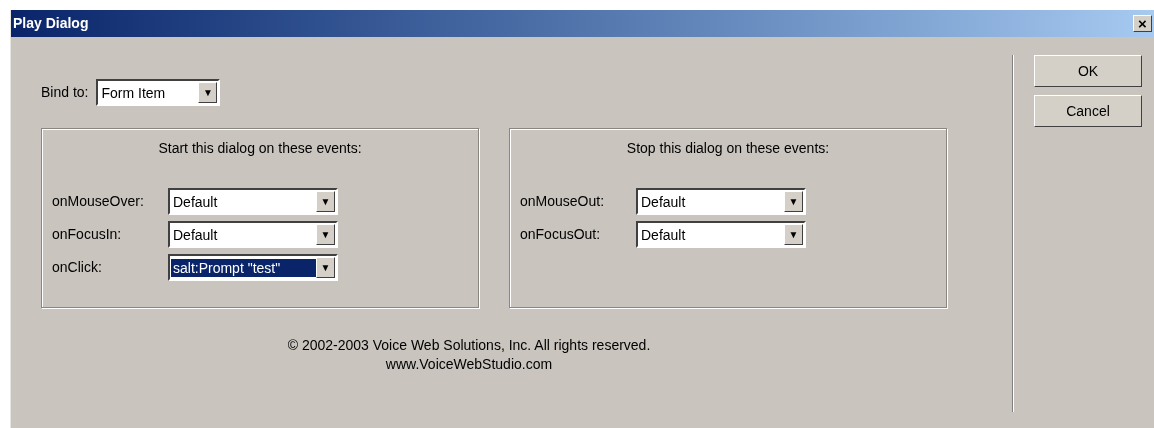 The width and height of the screenshot is (1154, 428). I want to click on event-label: onFocusOut:, so click(561, 234).